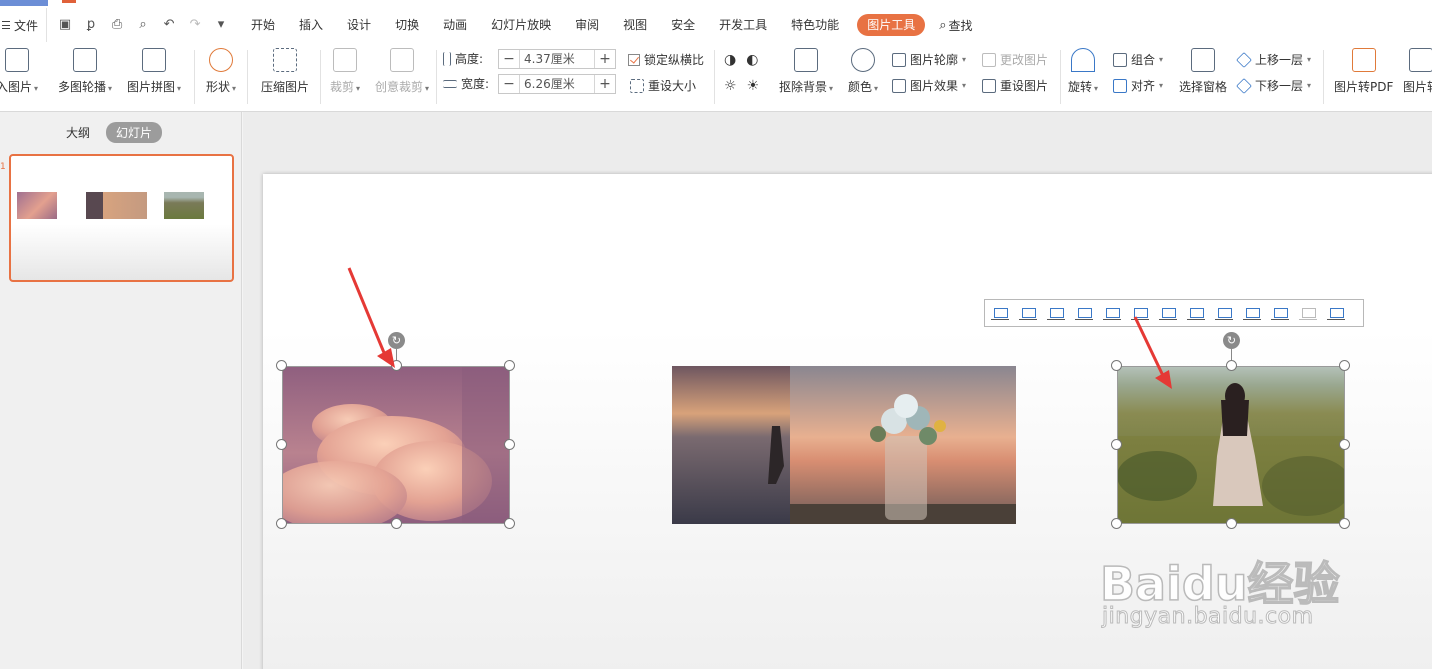 The image size is (1432, 669). What do you see at coordinates (863, 71) in the screenshot?
I see `color-button: 颜色 ▾` at bounding box center [863, 71].